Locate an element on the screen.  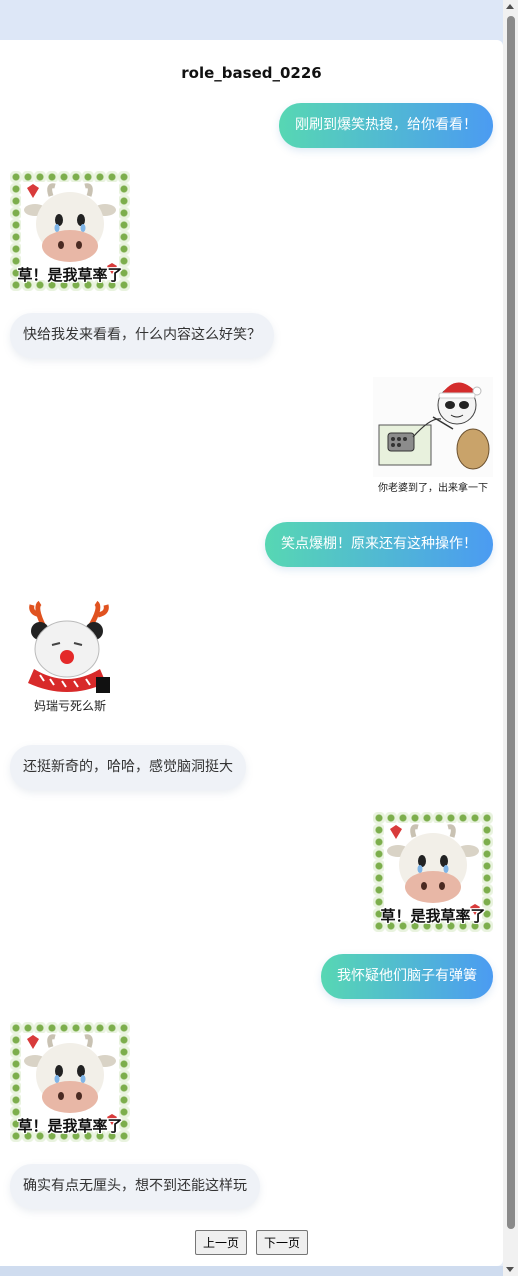
scroll-down-icon is located at coordinates (510, 1269).